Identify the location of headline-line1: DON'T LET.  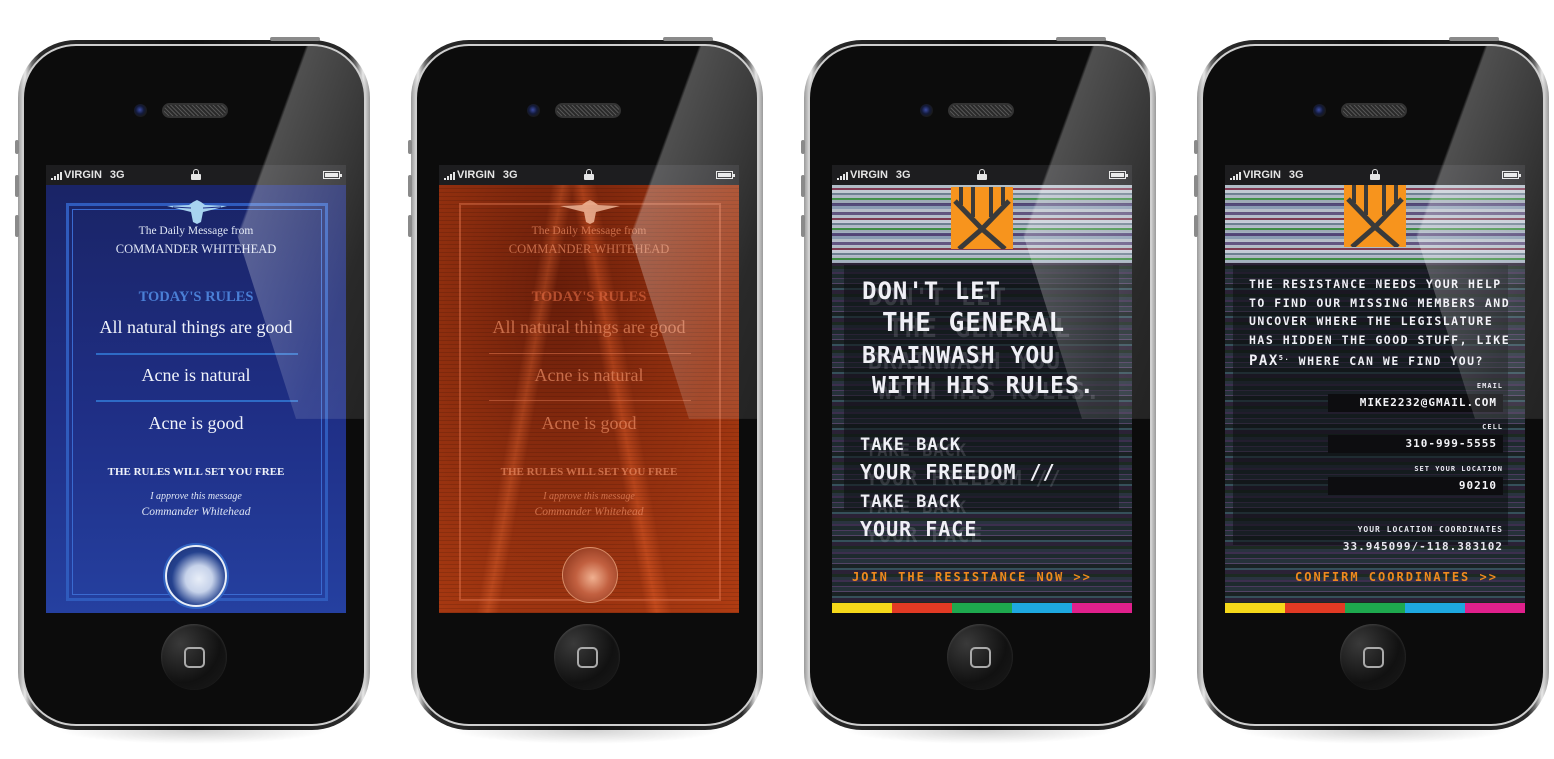
(932, 291).